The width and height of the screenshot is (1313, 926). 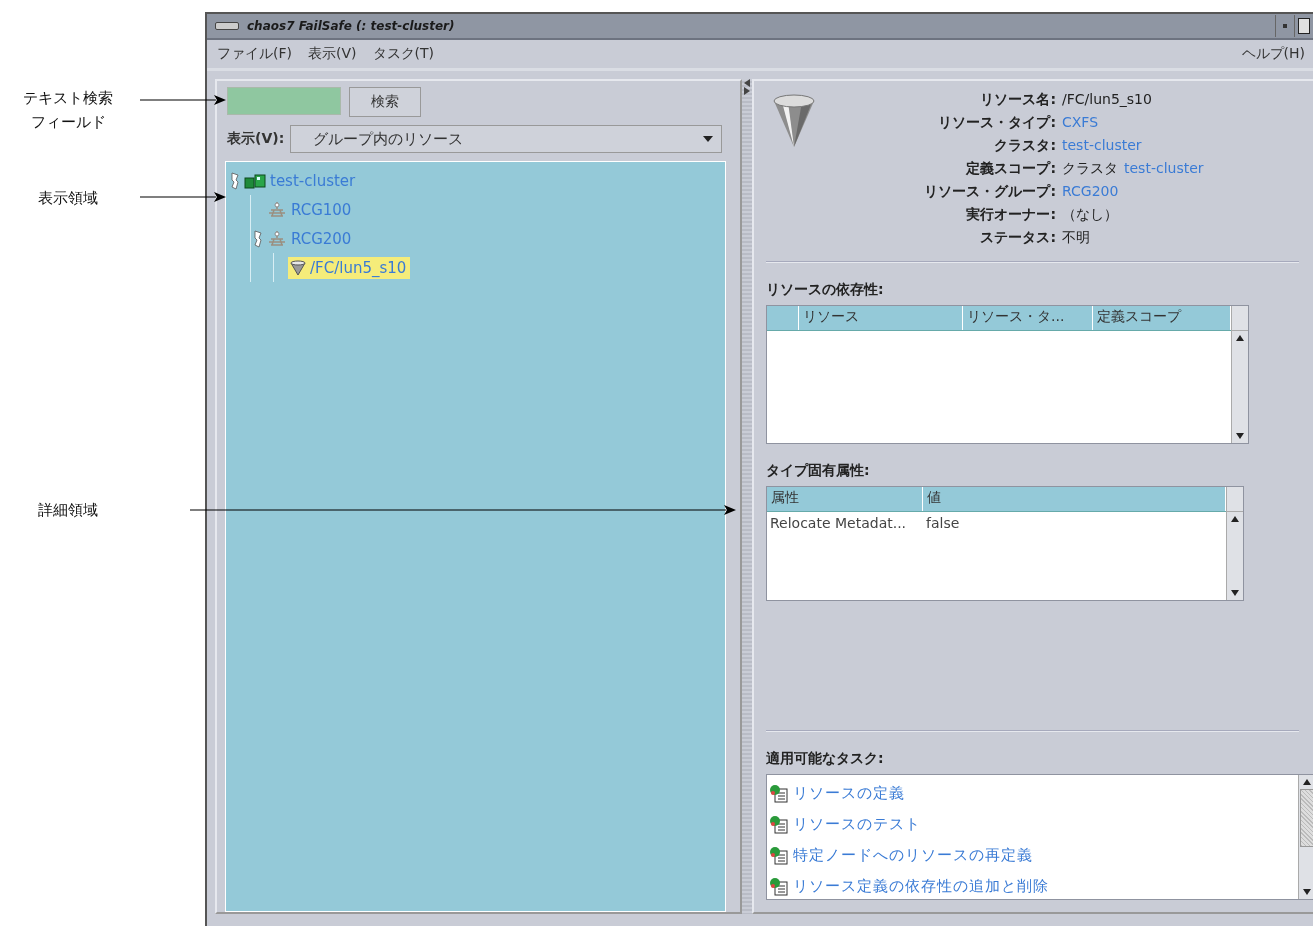 What do you see at coordinates (1024, 145) in the screenshot?
I see `property-label: クラスタ:` at bounding box center [1024, 145].